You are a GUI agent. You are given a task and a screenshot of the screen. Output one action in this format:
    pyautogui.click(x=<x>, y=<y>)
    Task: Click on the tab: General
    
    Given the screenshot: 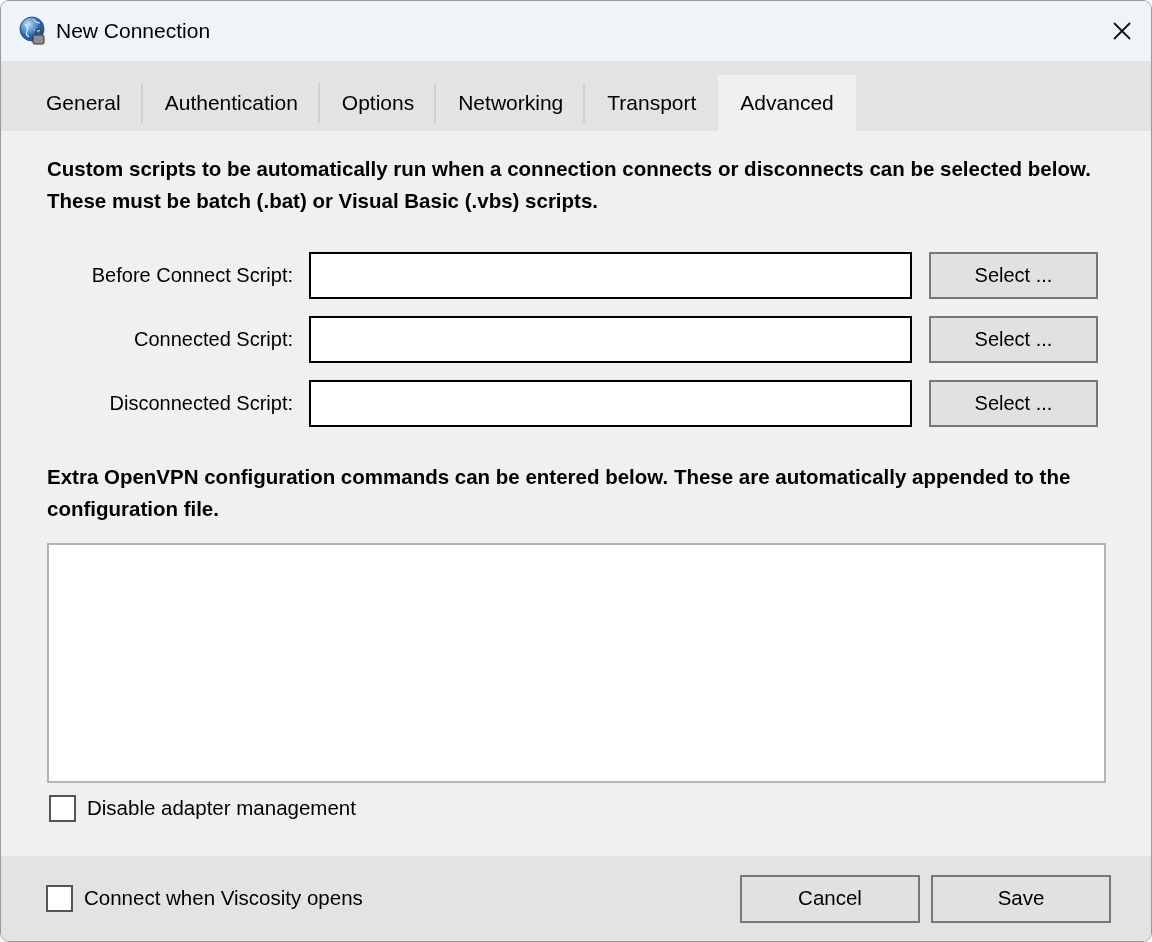 What is the action you would take?
    pyautogui.click(x=83, y=103)
    